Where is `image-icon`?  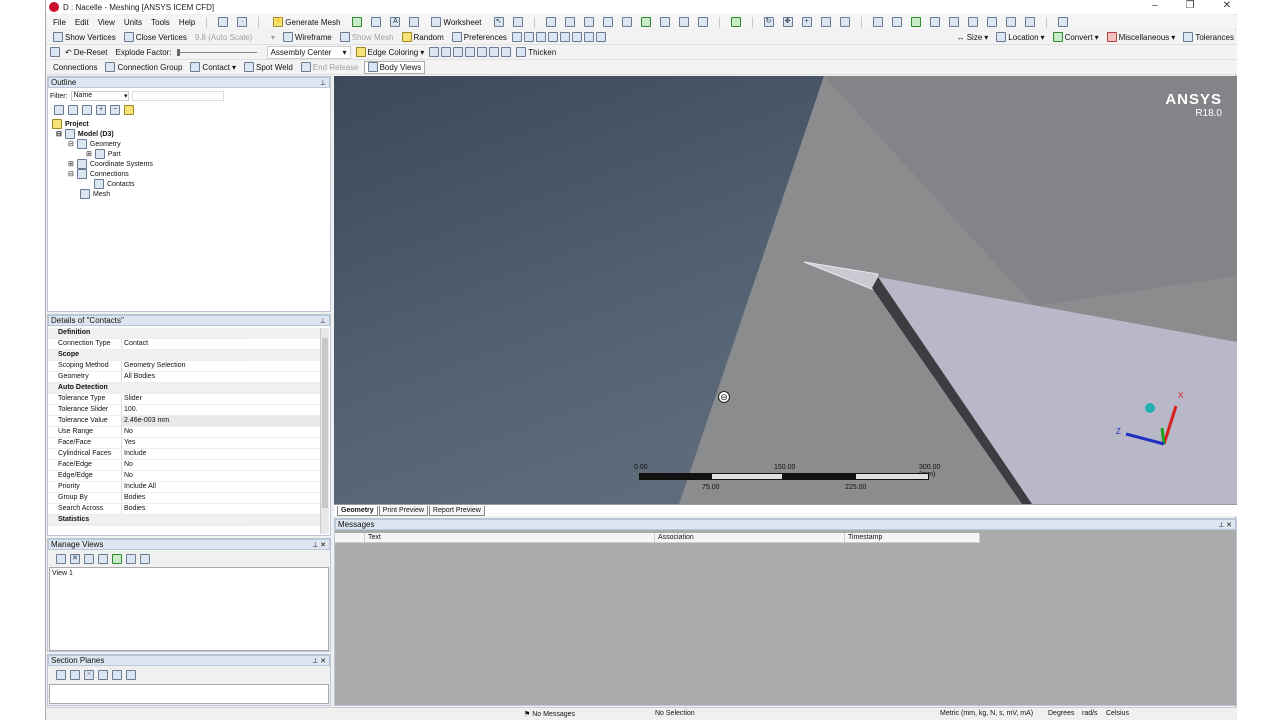
image-icon is located at coordinates (376, 22).